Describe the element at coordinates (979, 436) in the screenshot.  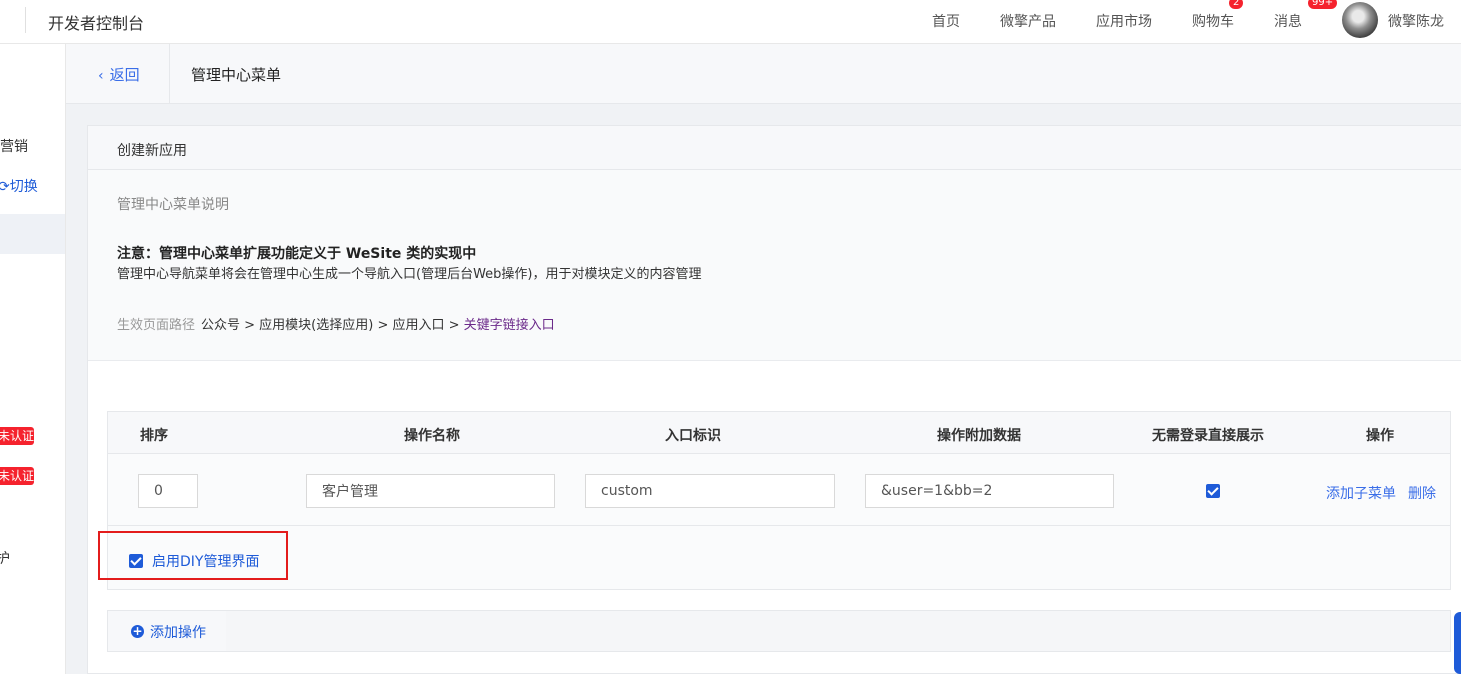
I see `header-extra: 操作附加数据` at that location.